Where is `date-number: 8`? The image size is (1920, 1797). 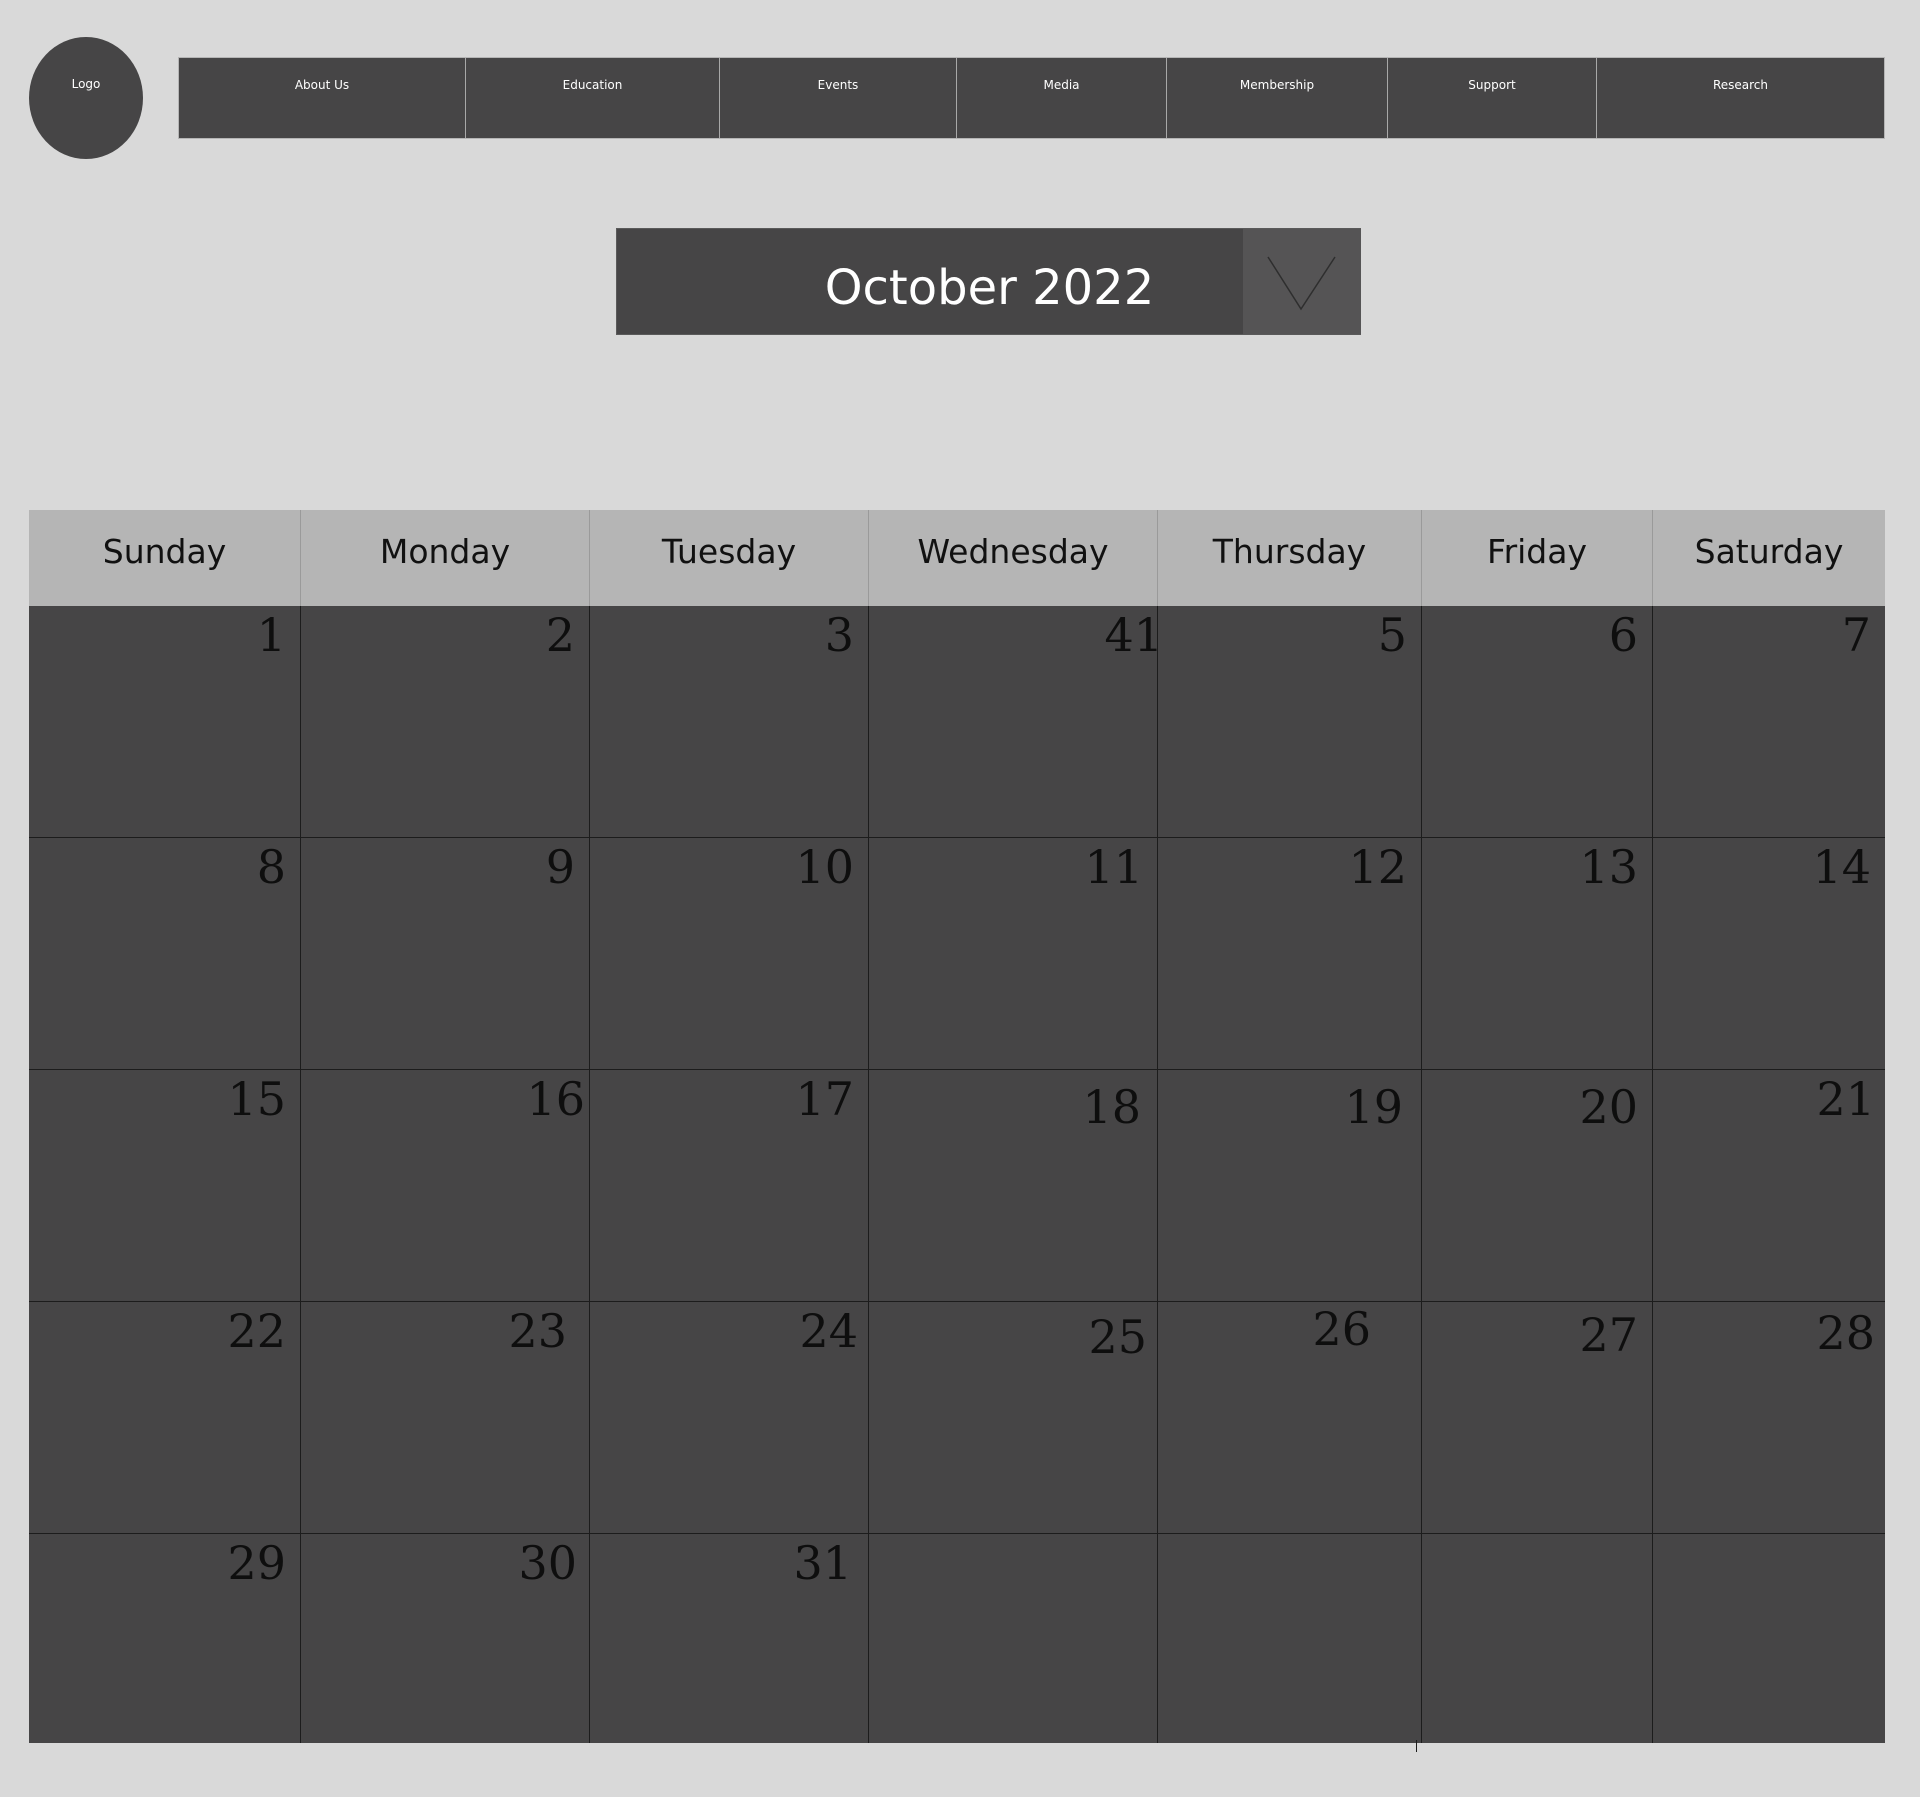
date-number: 8 is located at coordinates (271, 867).